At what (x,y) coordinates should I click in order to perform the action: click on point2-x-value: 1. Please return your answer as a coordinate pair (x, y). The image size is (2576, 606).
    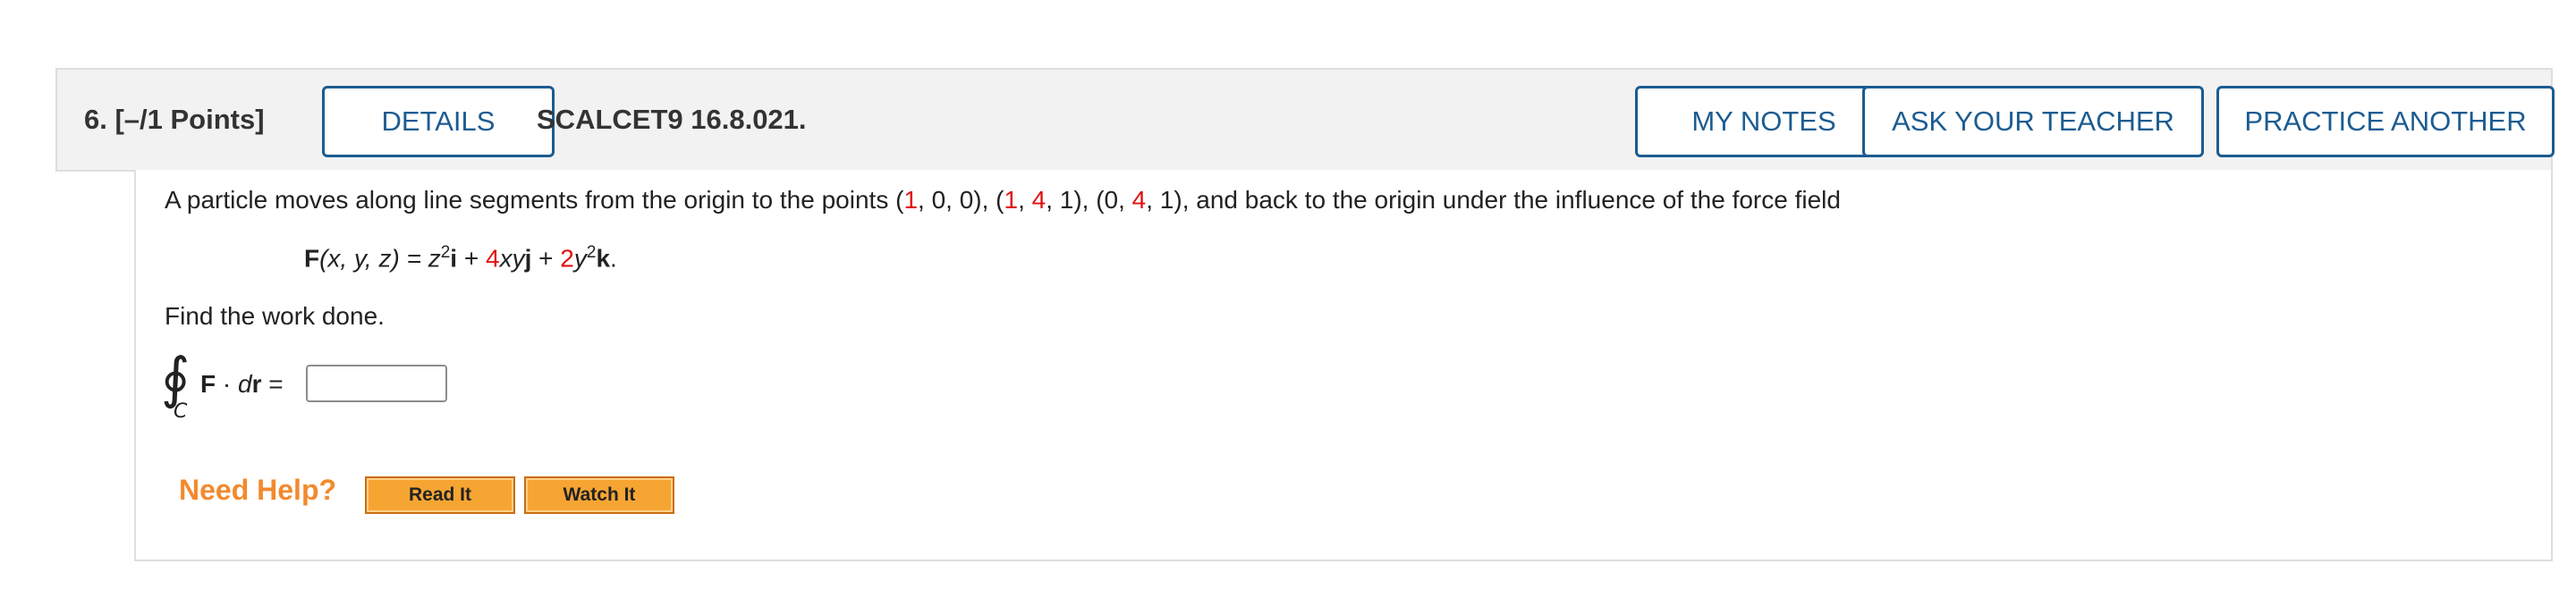
    Looking at the image, I should click on (1011, 200).